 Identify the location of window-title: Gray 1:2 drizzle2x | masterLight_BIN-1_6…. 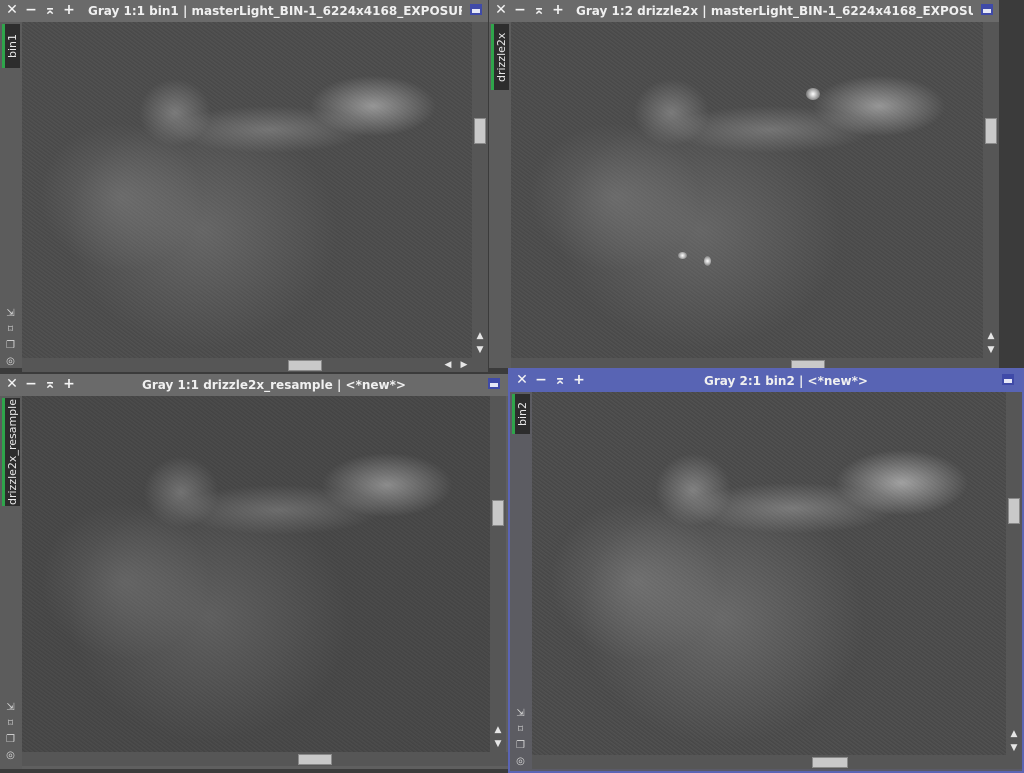
(774, 11).